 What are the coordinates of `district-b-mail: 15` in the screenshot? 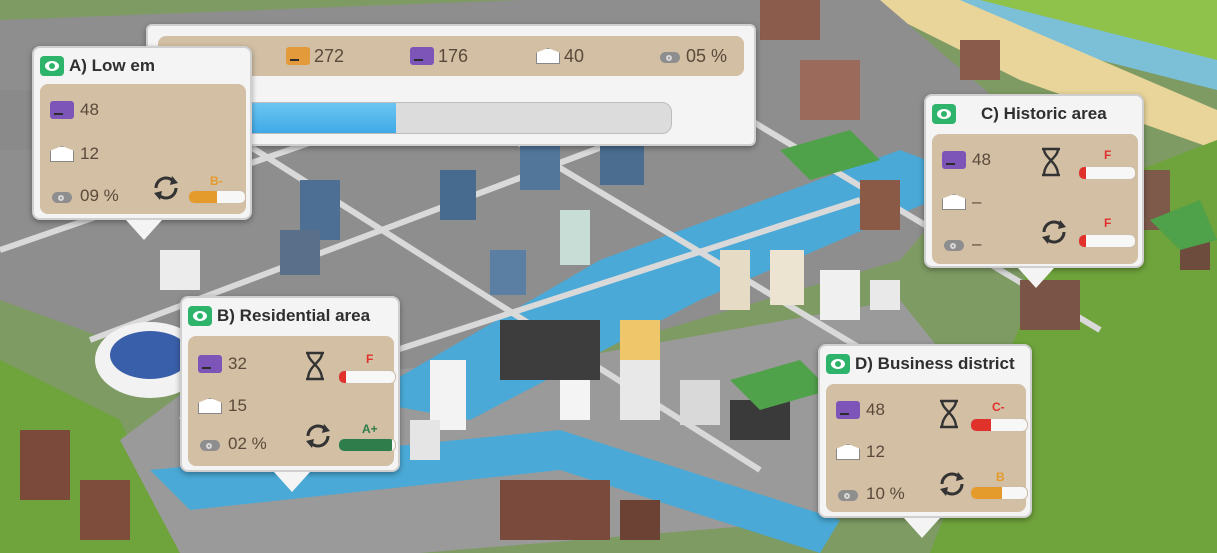 It's located at (222, 406).